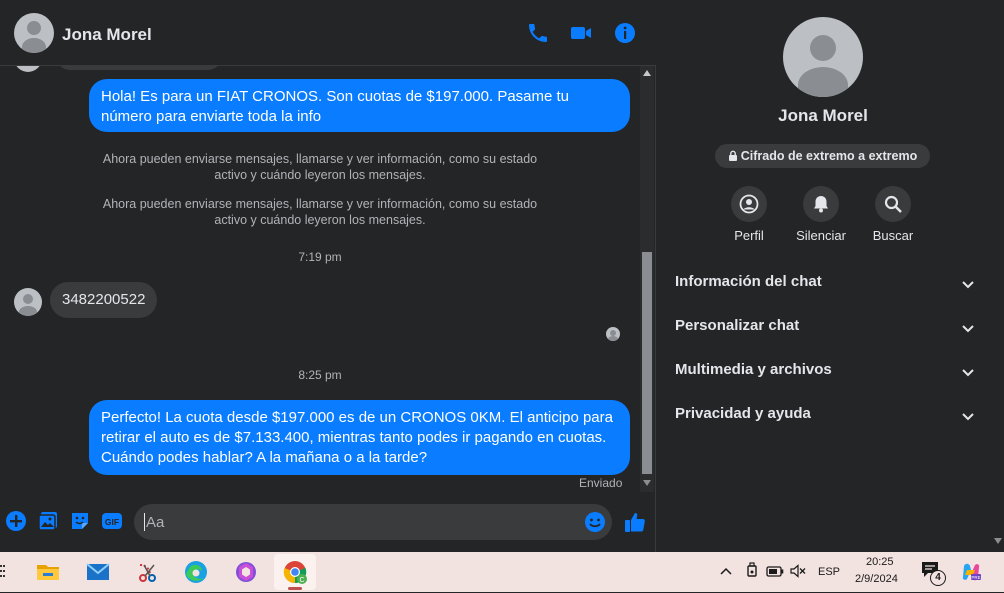 This screenshot has width=1004, height=593. What do you see at coordinates (320, 375) in the screenshot?
I see `timestamp: 8:25 pm` at bounding box center [320, 375].